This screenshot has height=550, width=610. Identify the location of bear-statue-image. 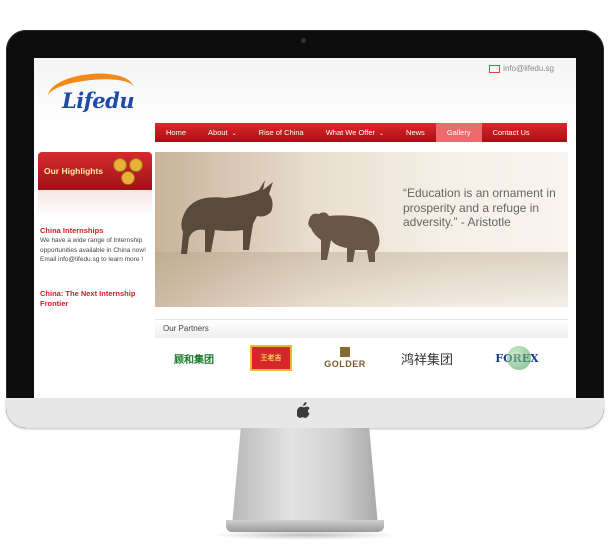
(344, 237).